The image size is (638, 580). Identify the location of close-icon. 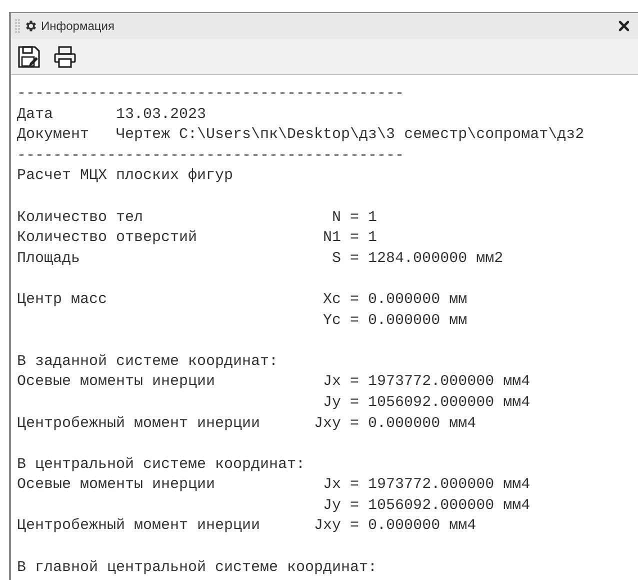
(624, 26).